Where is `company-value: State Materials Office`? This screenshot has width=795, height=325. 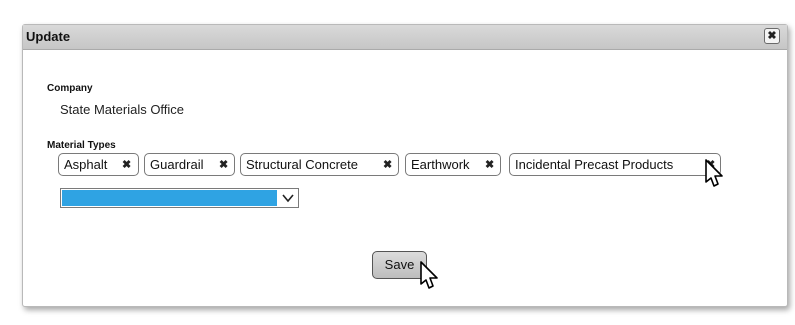
company-value: State Materials Office is located at coordinates (122, 109).